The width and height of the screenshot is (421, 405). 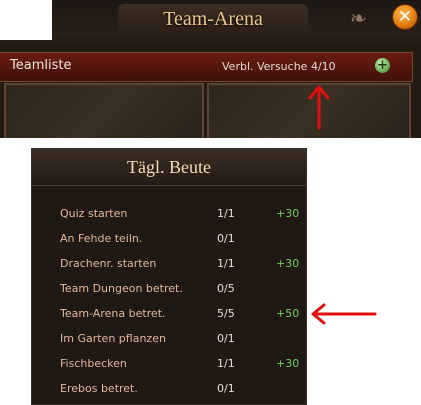 I want to click on task-name: Team-Arena betret., so click(x=113, y=313).